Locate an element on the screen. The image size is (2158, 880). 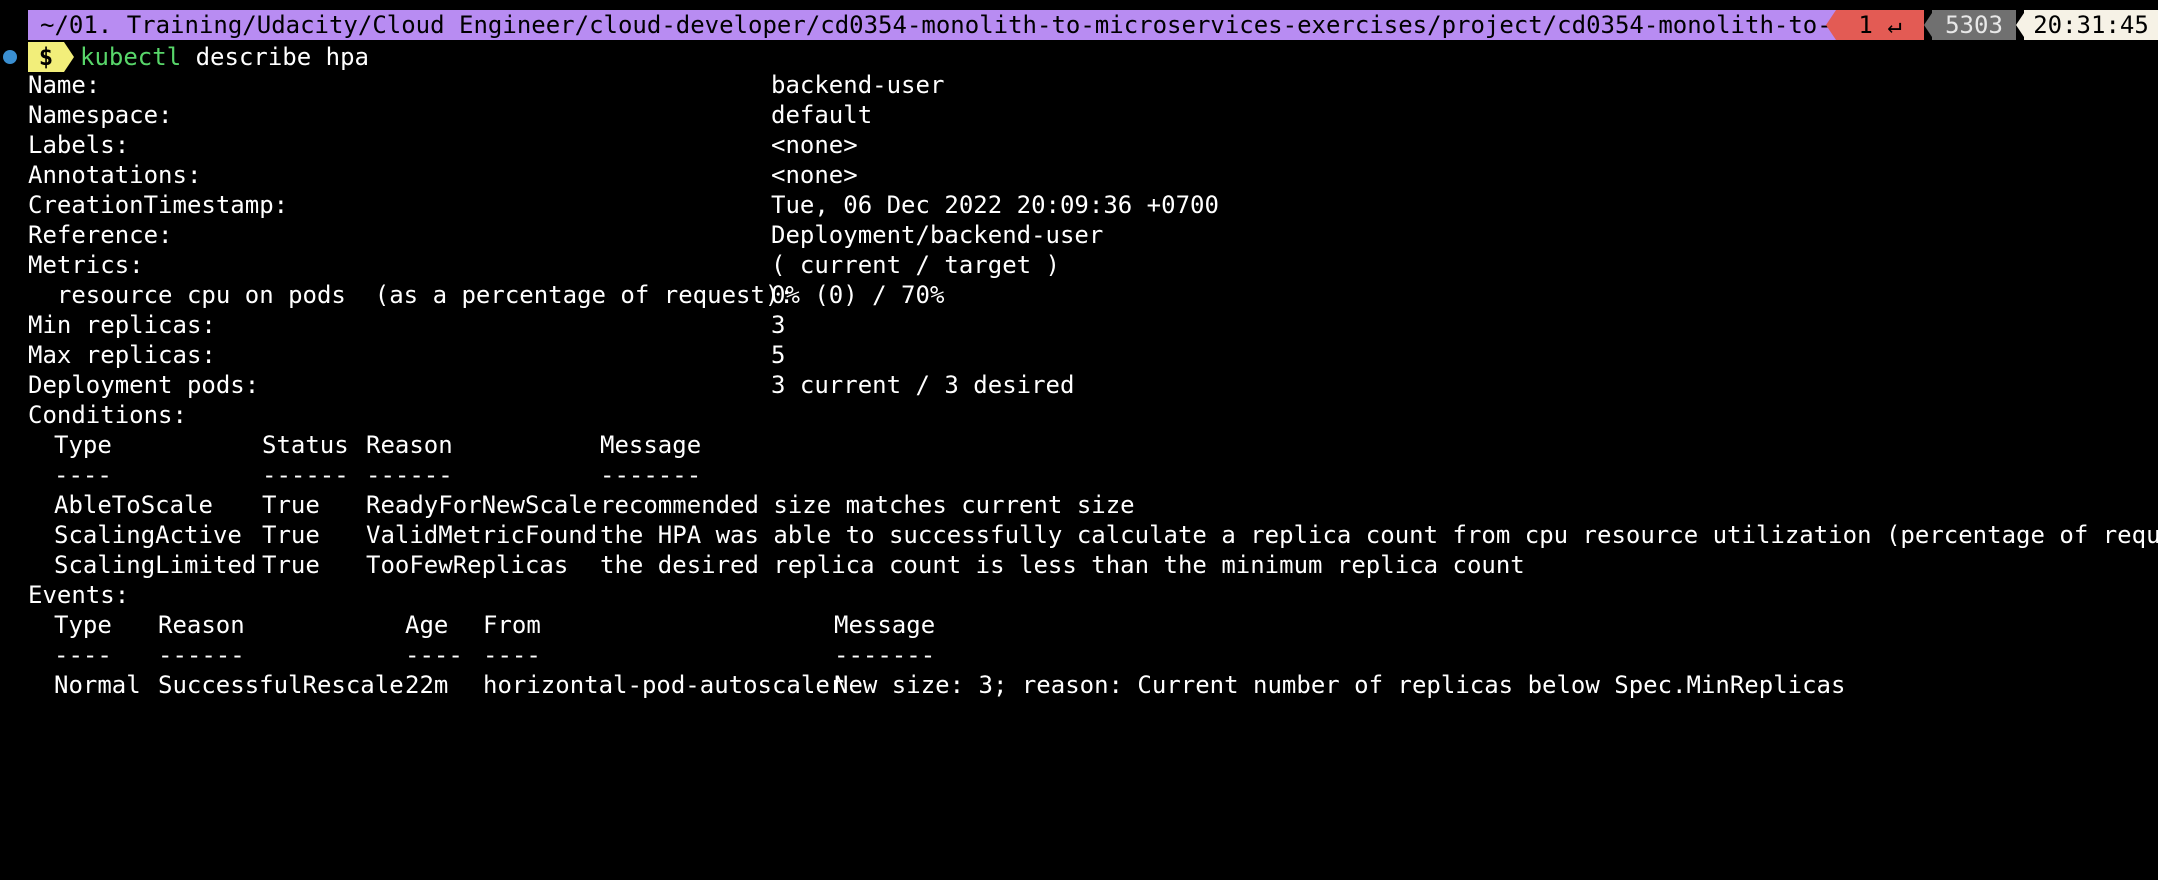
condition-reason: TooFewReplicas is located at coordinates (467, 565).